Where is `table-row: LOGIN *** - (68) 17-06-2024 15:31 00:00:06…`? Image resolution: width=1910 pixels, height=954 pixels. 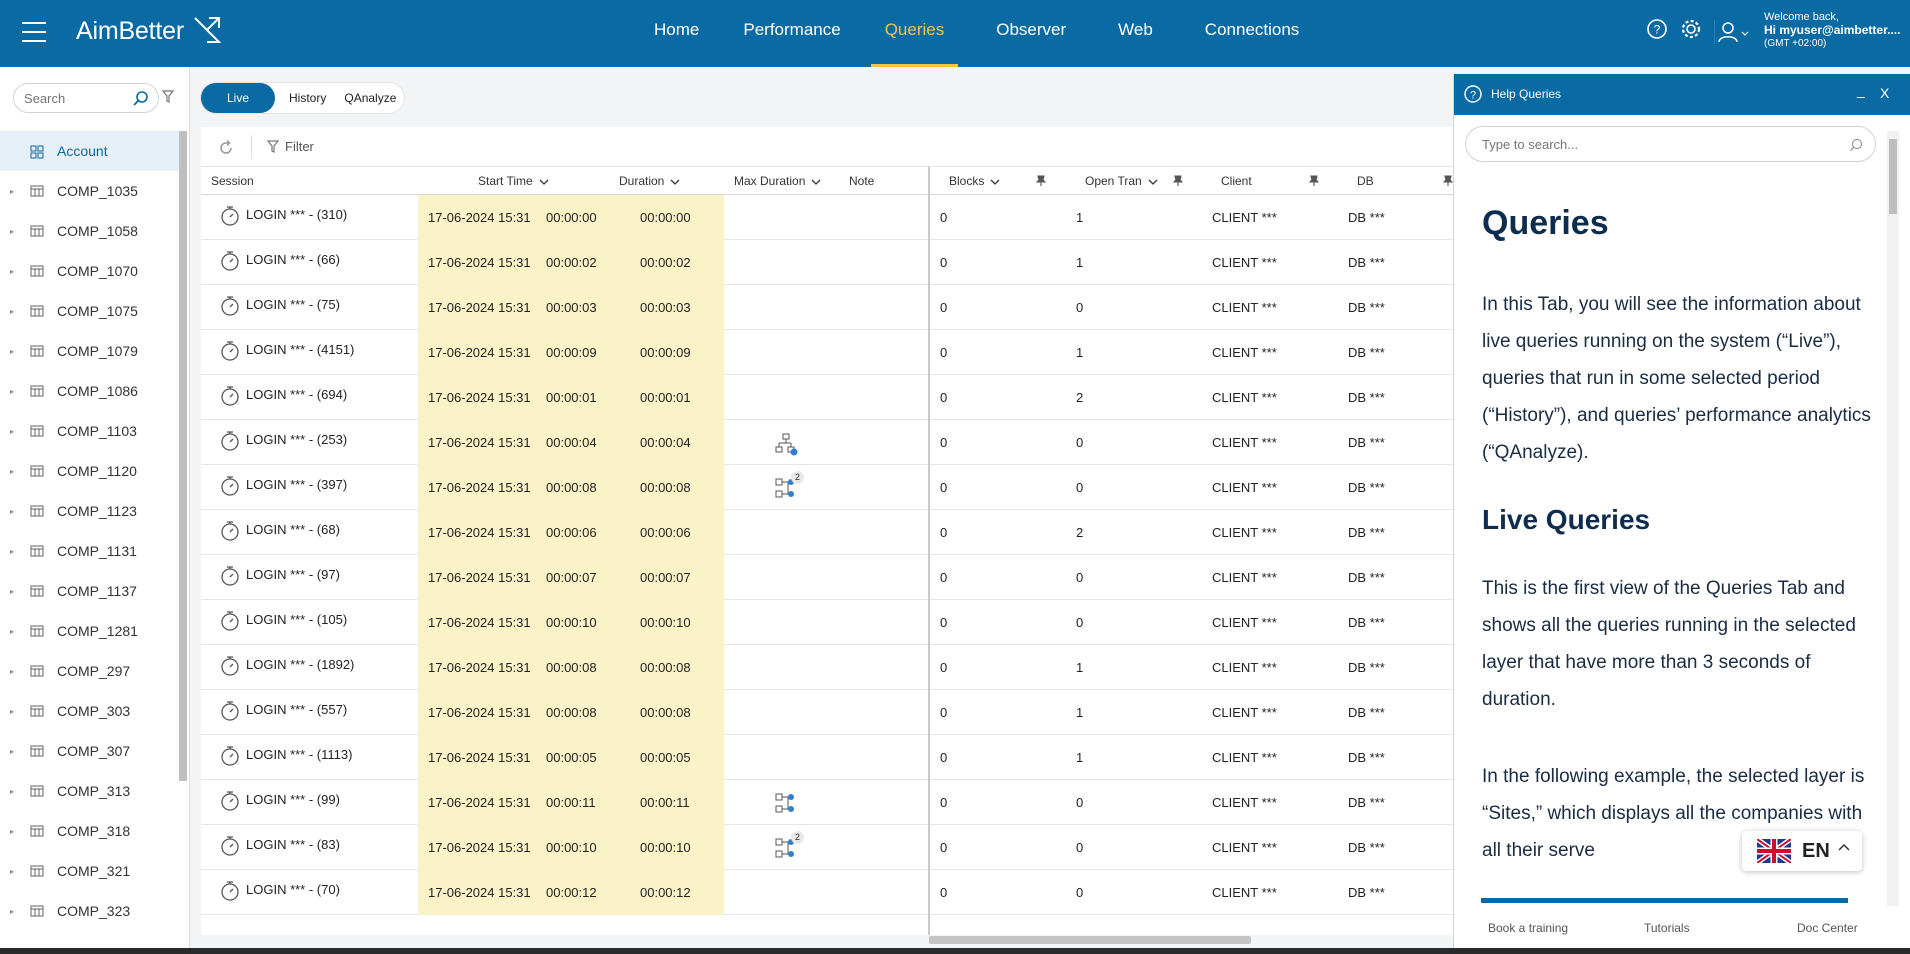
table-row: LOGIN *** - (68) 17-06-2024 15:31 00:00:06… is located at coordinates (827, 532).